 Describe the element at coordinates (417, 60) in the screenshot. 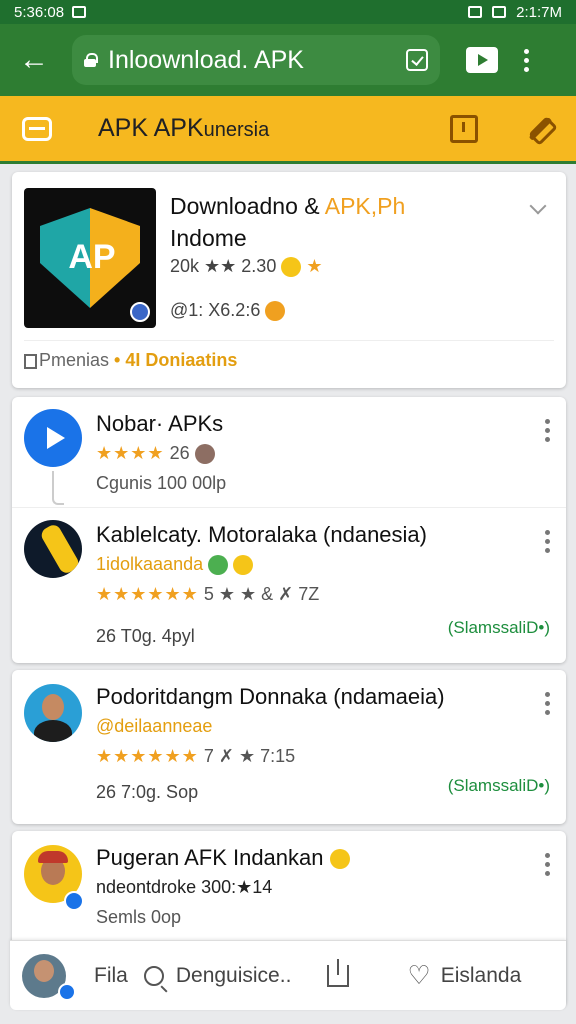

I see `bookmark-check-icon` at that location.